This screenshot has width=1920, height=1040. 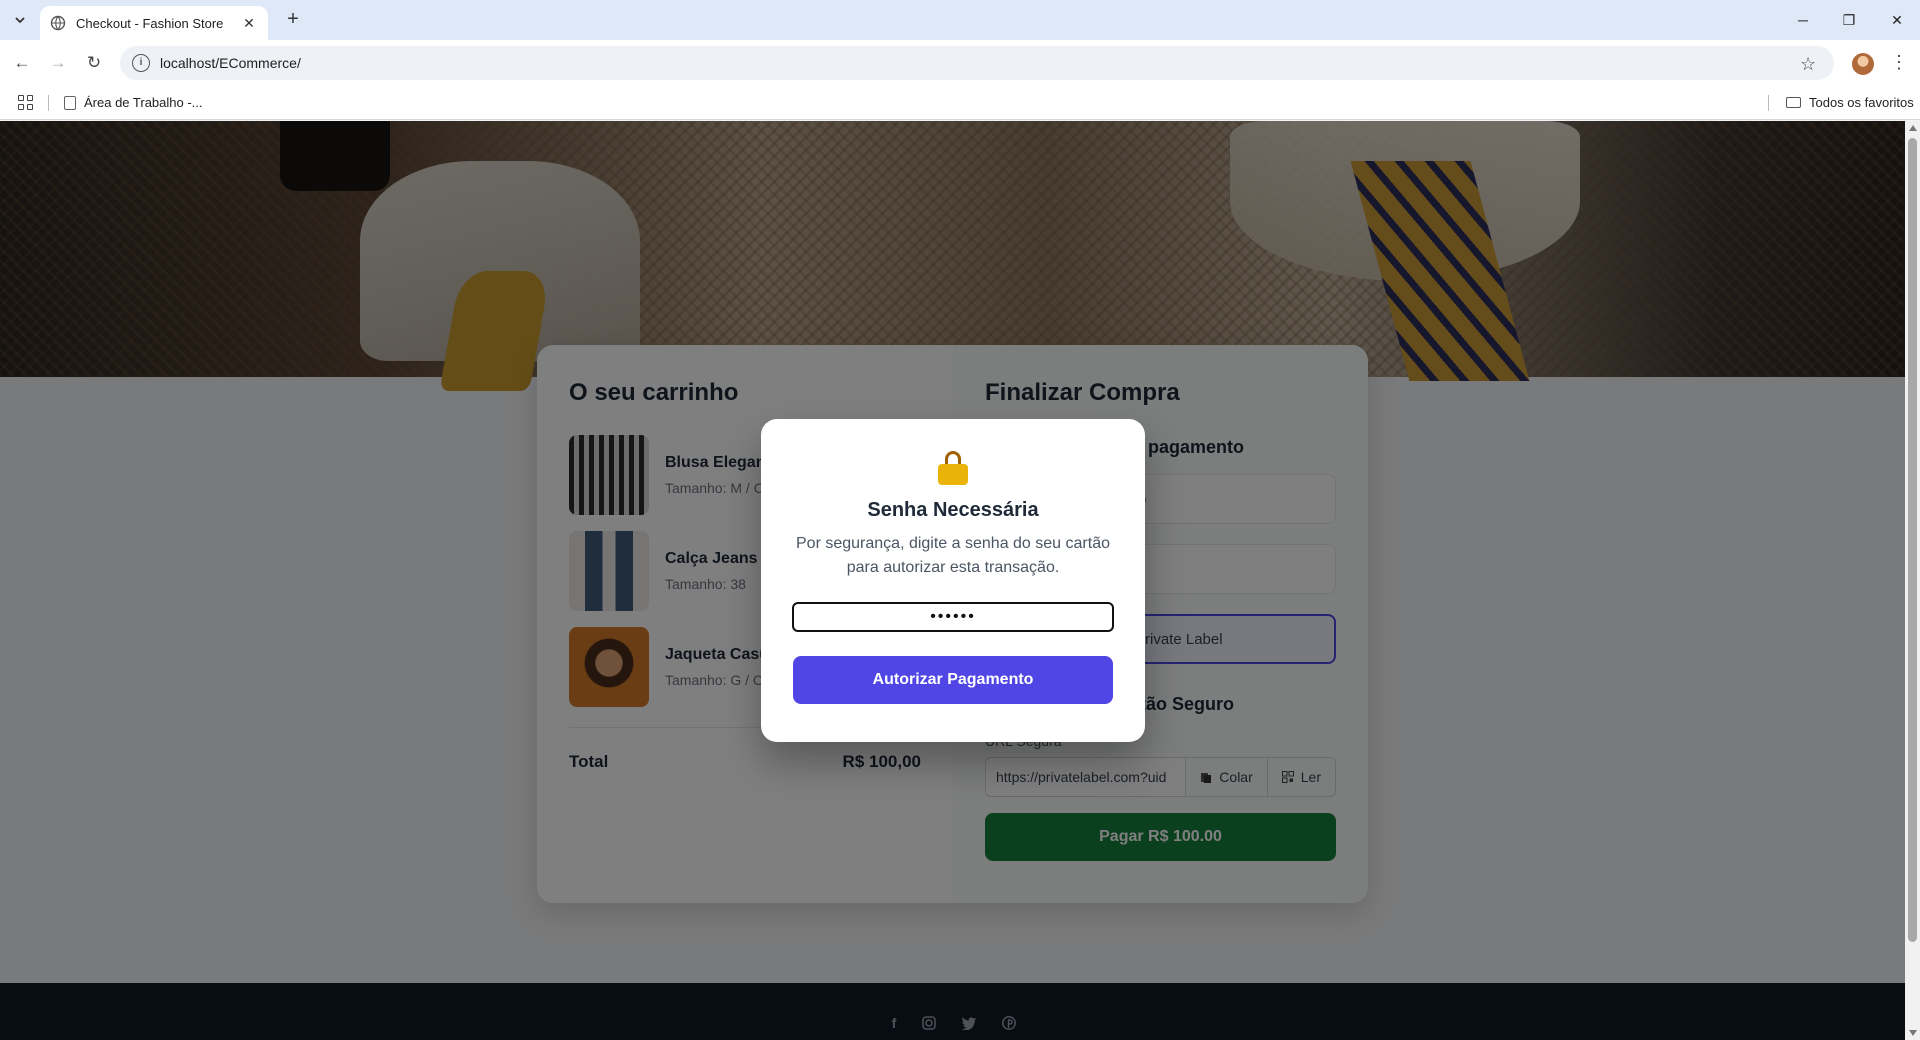 What do you see at coordinates (141, 63) in the screenshot?
I see `info-icon: i` at bounding box center [141, 63].